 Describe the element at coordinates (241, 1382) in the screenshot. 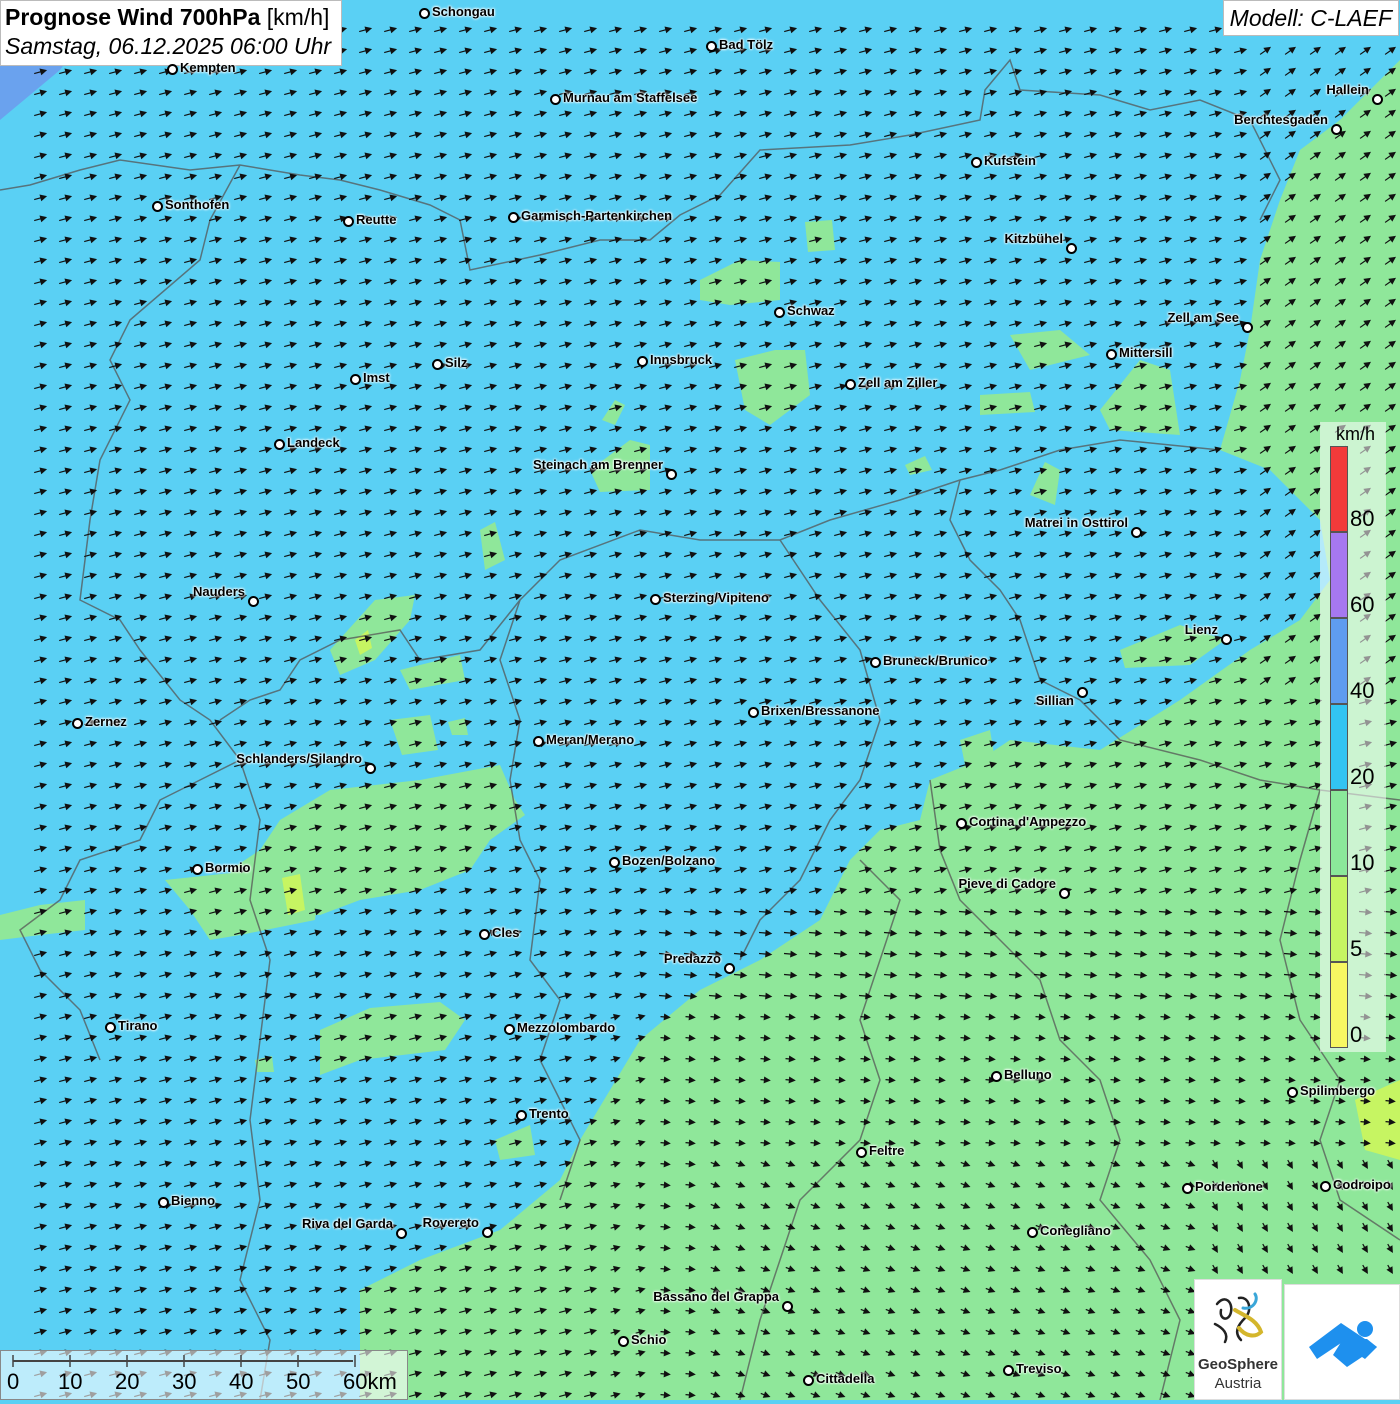

I see `scale-label: 40` at that location.